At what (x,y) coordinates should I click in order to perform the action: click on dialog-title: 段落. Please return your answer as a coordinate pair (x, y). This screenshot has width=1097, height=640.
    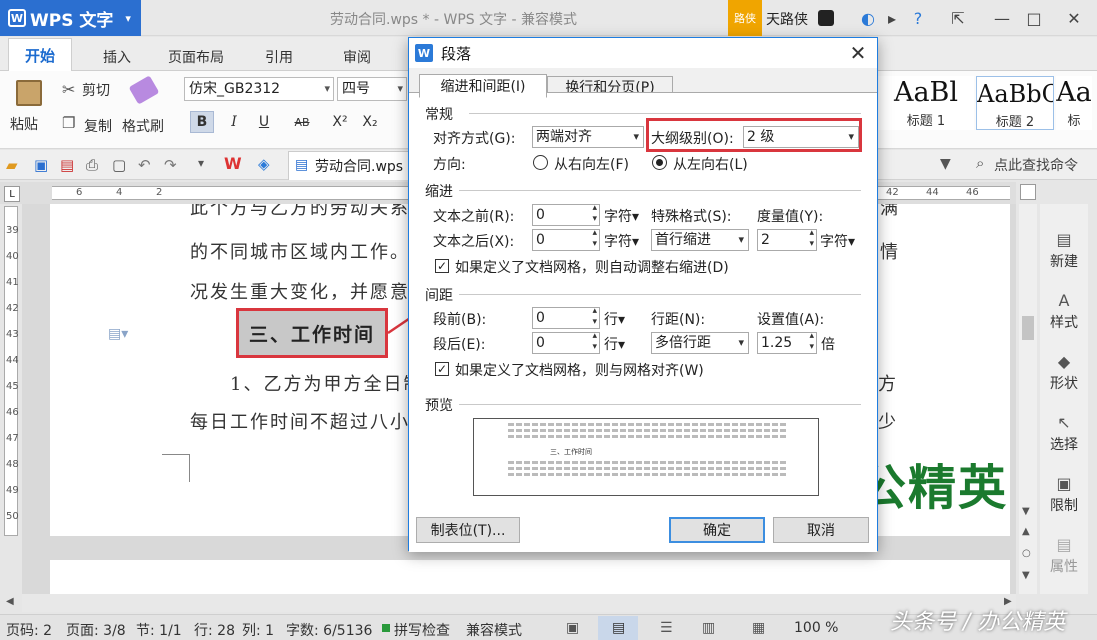
    Looking at the image, I should click on (643, 53).